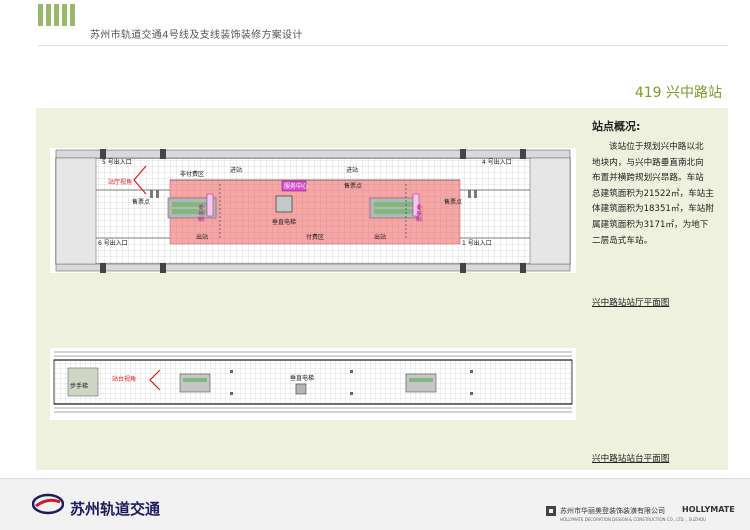 This screenshot has height=530, width=750. What do you see at coordinates (497, 162) in the screenshot?
I see `exit4-label: 4 号出入口` at bounding box center [497, 162].